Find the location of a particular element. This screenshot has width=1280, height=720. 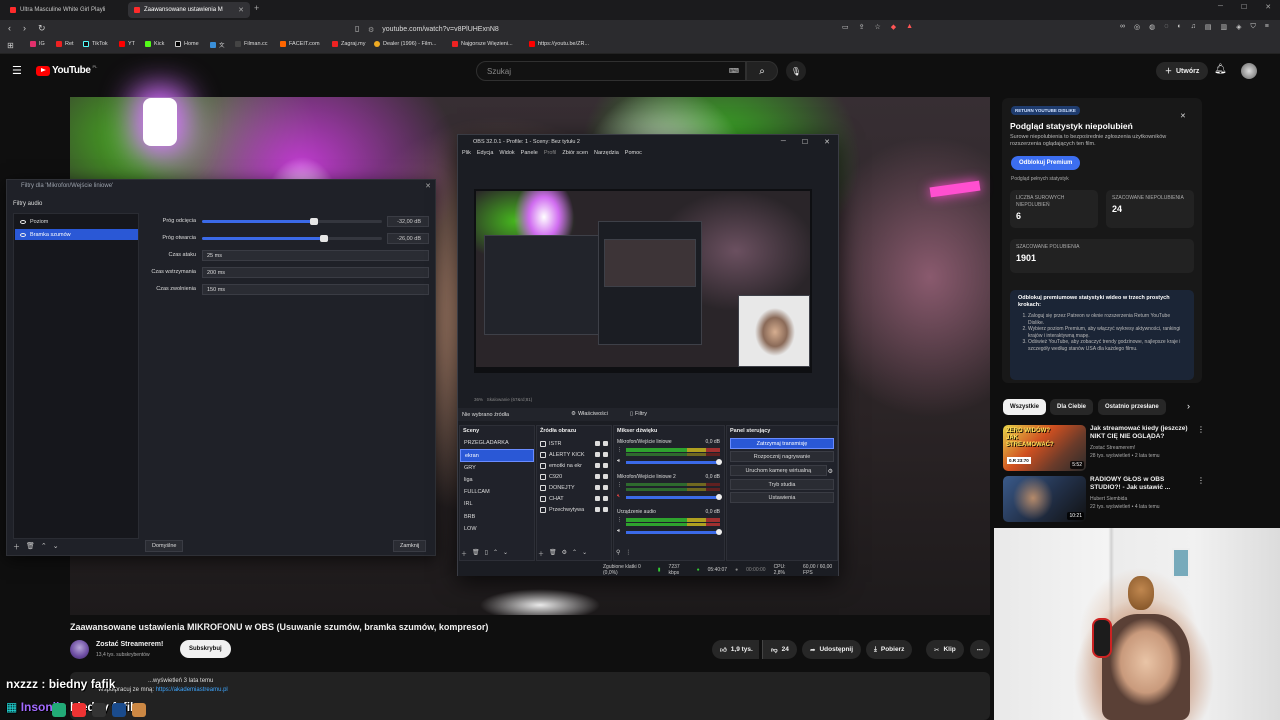

menu-item-tools: Narzędzia is located at coordinates (606, 155).